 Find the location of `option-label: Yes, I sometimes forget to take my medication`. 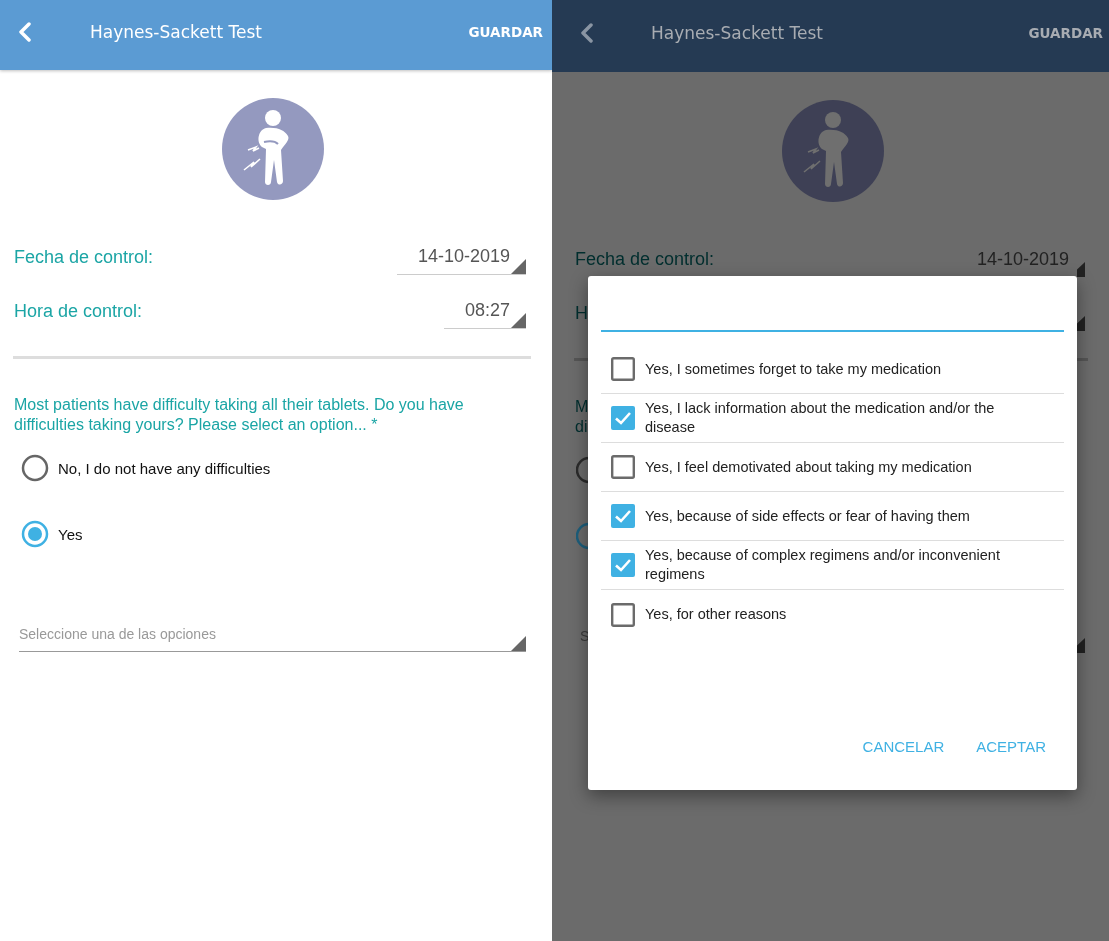

option-label: Yes, I sometimes forget to take my medication is located at coordinates (793, 369).